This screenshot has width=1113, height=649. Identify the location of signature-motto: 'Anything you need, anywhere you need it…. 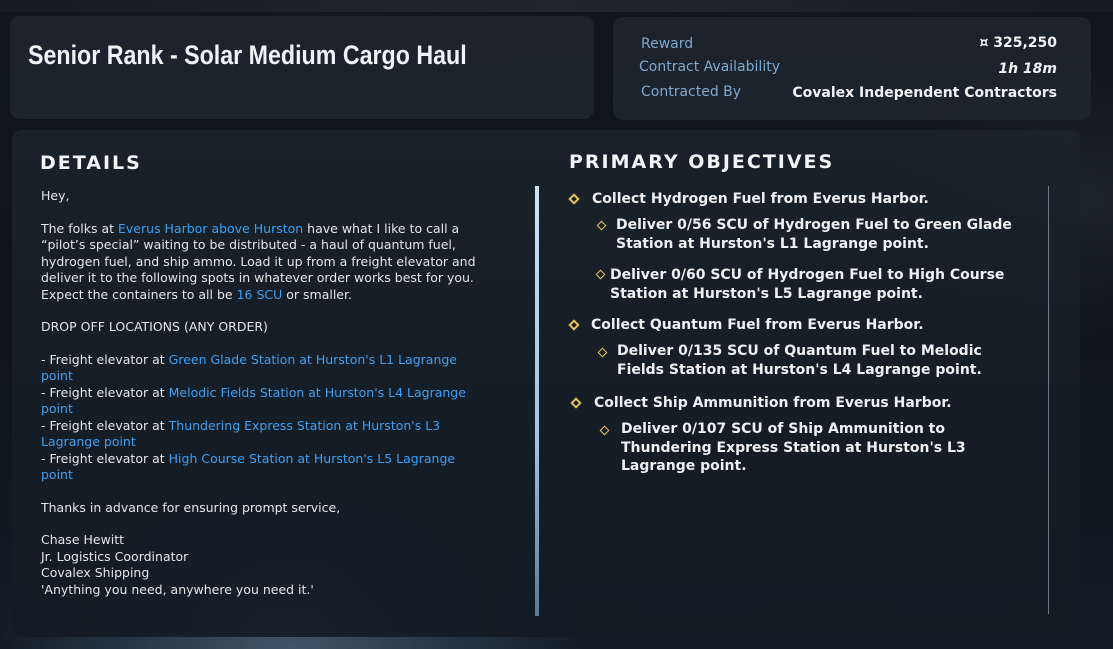
(177, 589).